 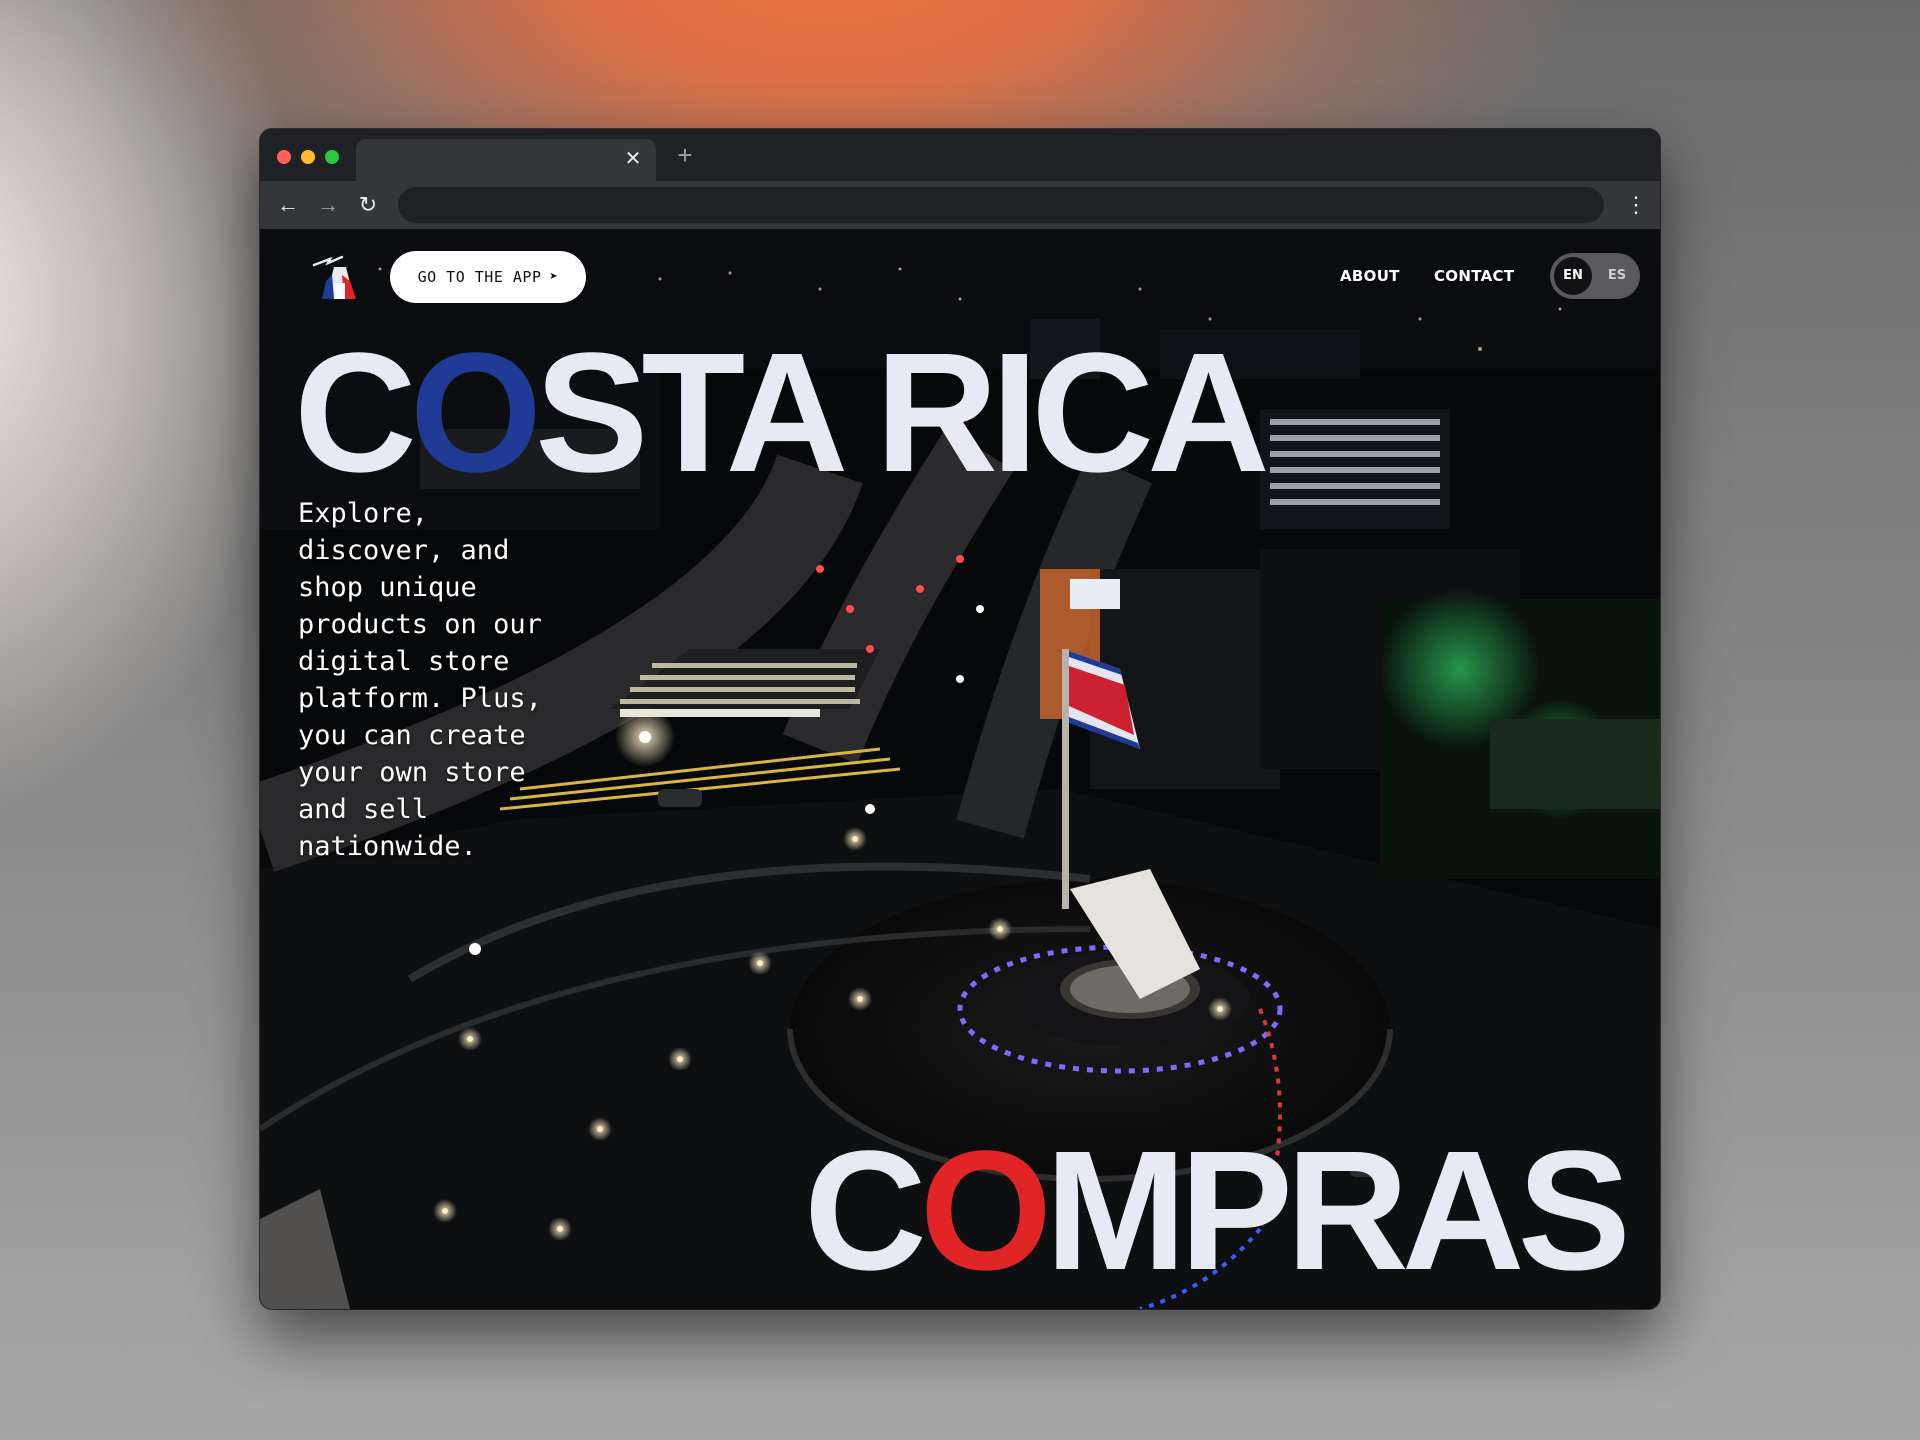 I want to click on close-window-button, so click(x=284, y=157).